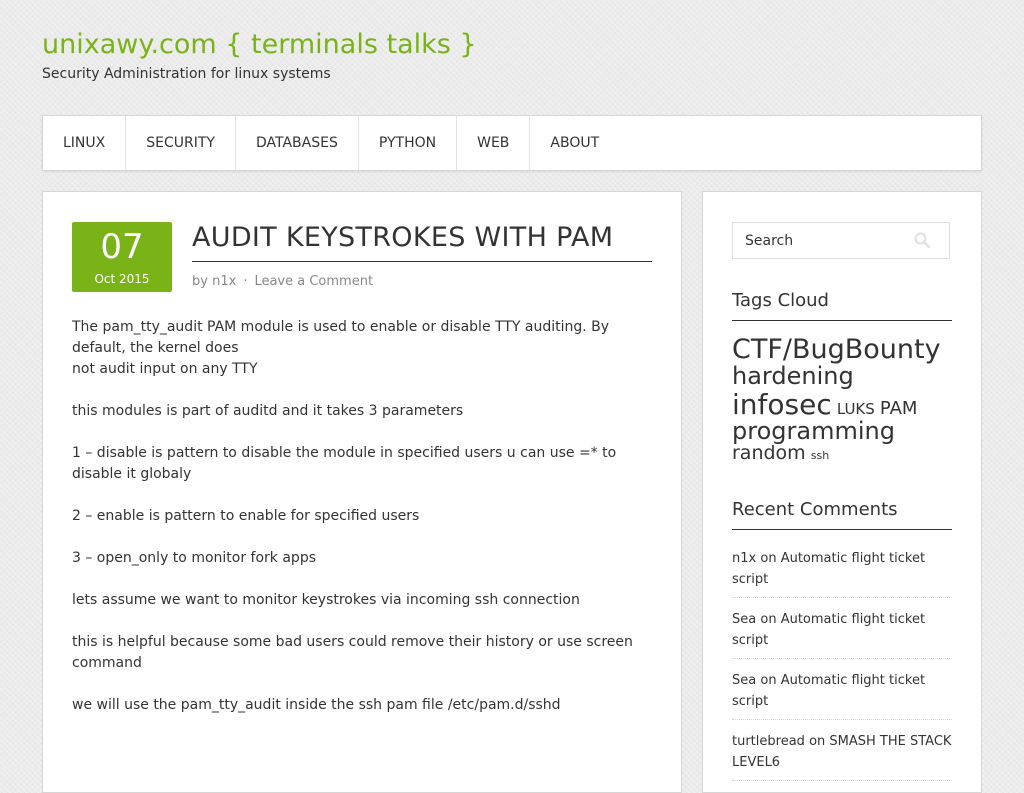 This screenshot has width=1024, height=793. I want to click on comment-author: n1x, so click(744, 558).